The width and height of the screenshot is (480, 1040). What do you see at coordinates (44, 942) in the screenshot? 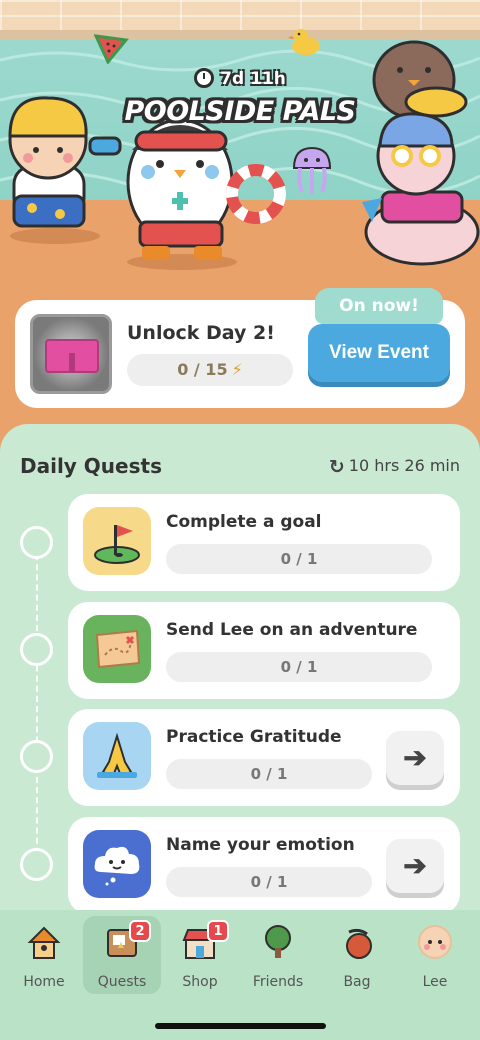
I see `house-icon` at bounding box center [44, 942].